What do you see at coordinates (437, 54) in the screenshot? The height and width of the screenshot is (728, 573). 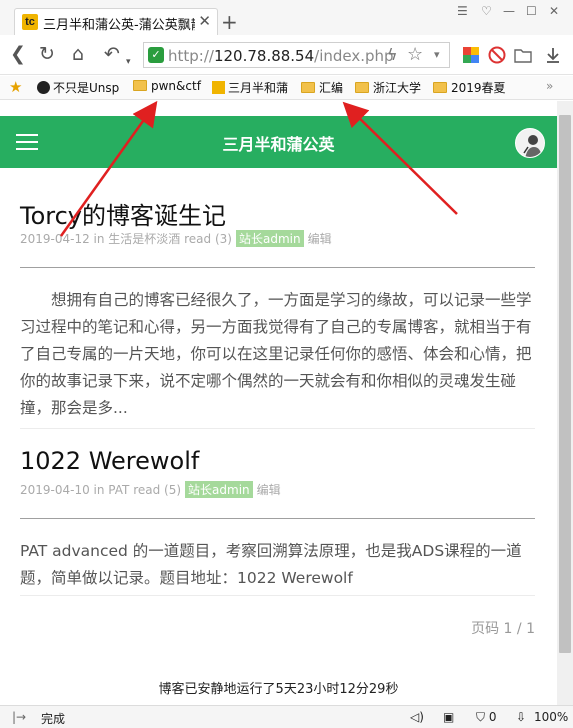 I see `address-dropdown-icon: ▾` at bounding box center [437, 54].